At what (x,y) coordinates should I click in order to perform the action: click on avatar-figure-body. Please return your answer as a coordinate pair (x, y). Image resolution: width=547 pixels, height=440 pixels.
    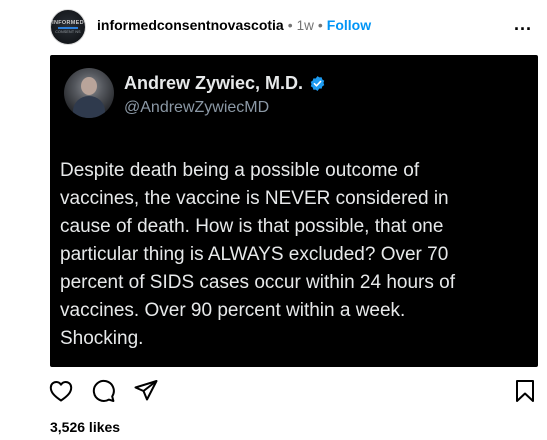
    Looking at the image, I should click on (89, 107).